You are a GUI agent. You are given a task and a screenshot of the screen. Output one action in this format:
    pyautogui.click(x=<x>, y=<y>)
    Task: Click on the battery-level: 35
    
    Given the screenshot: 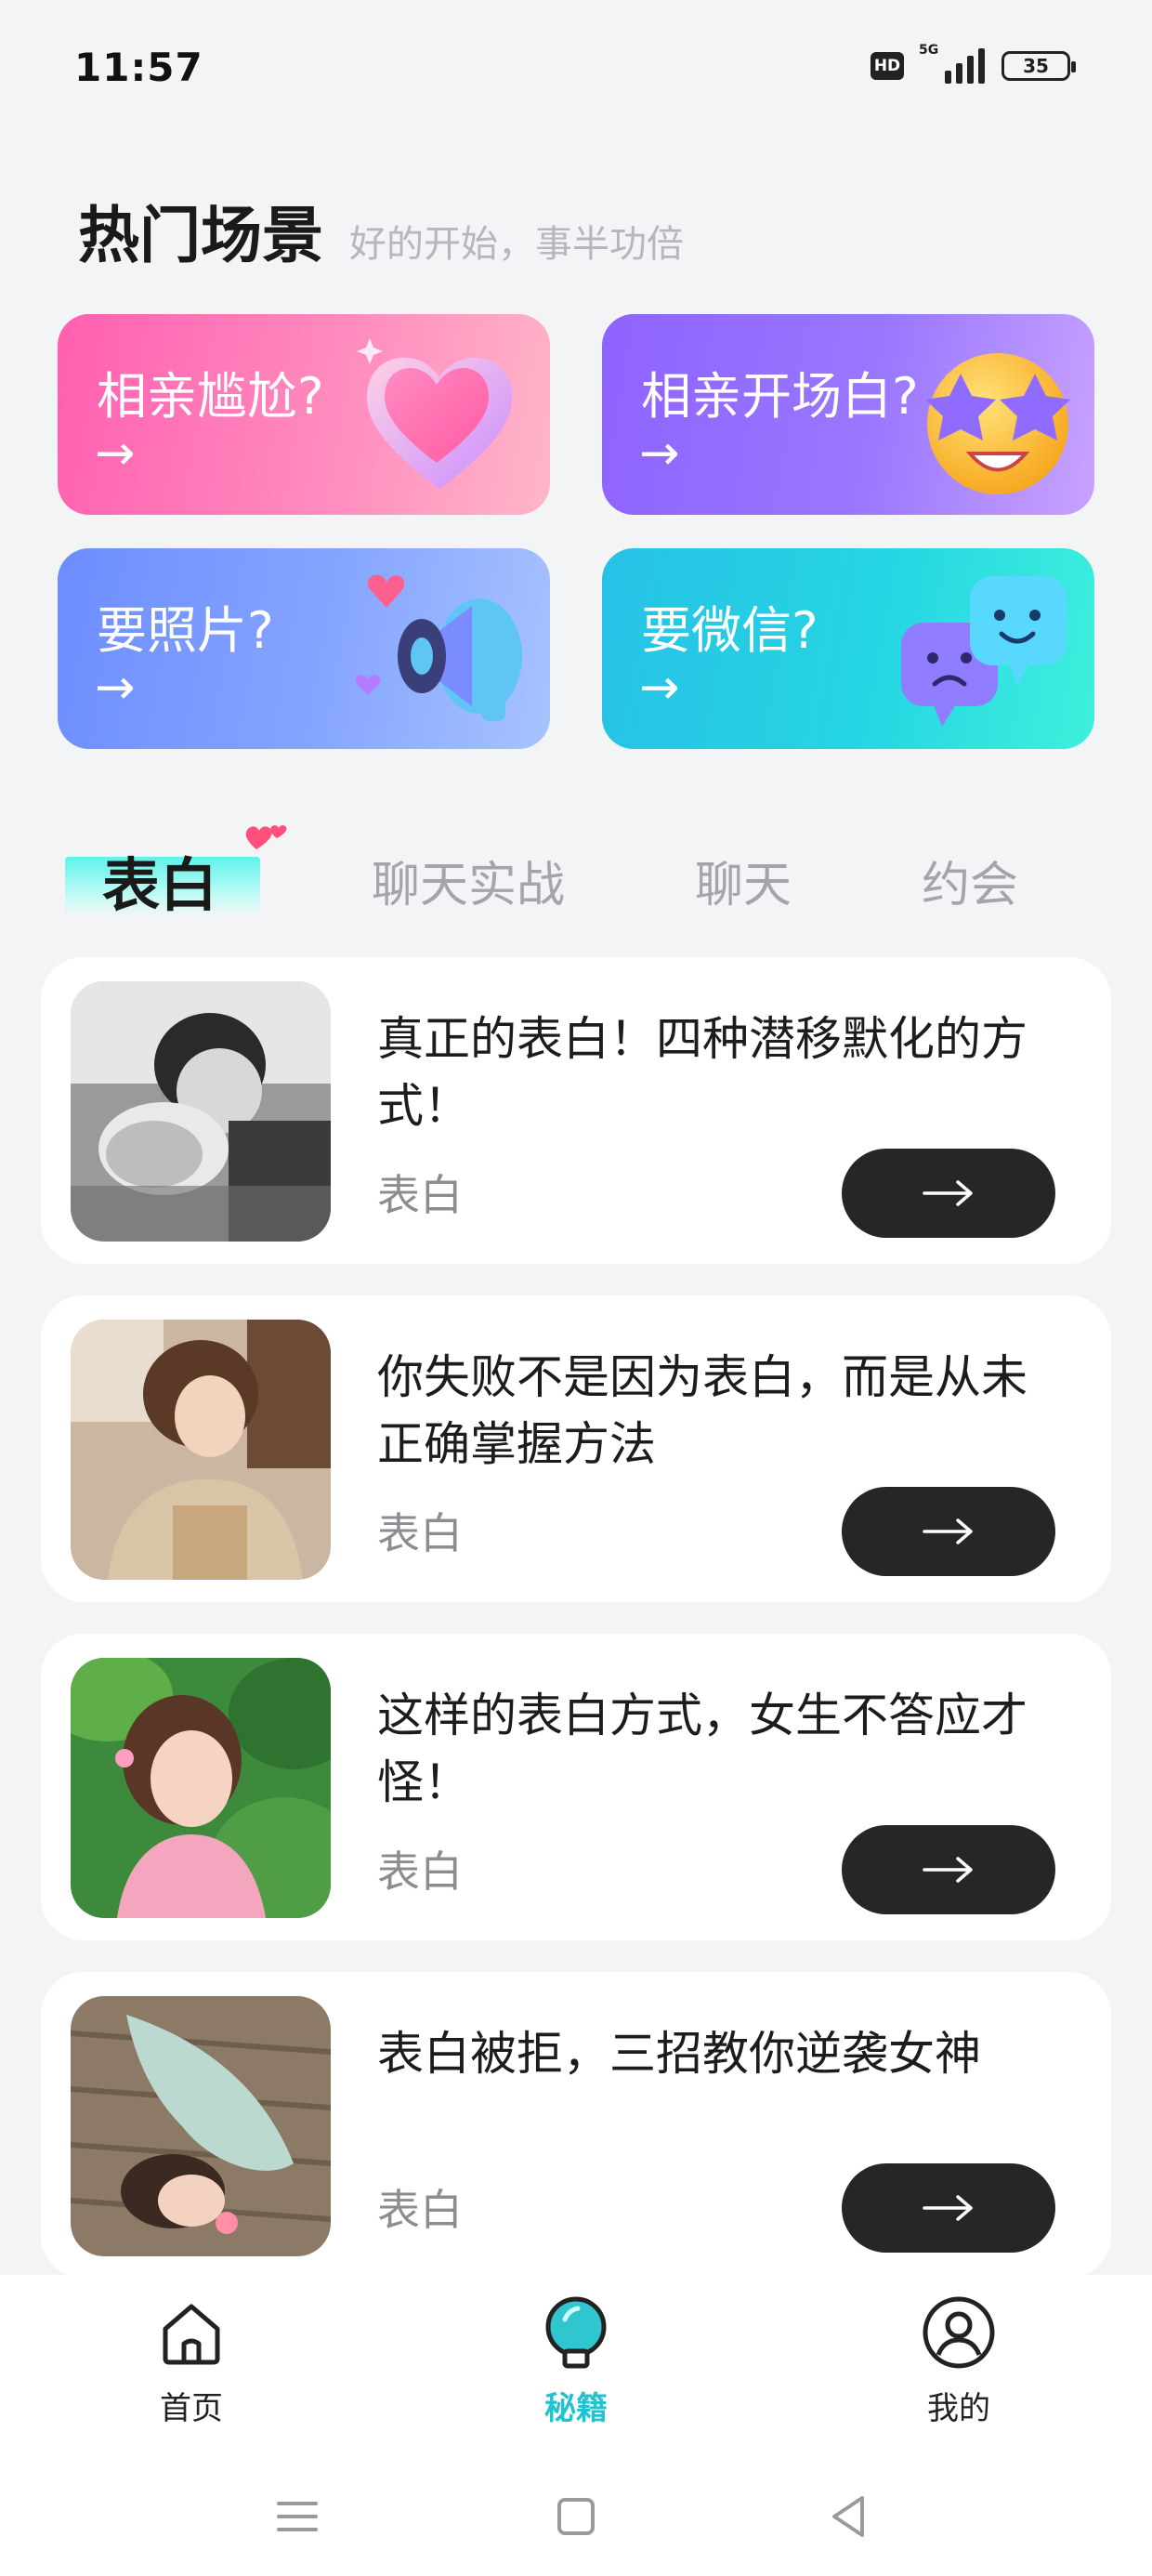 What is the action you would take?
    pyautogui.click(x=1036, y=66)
    